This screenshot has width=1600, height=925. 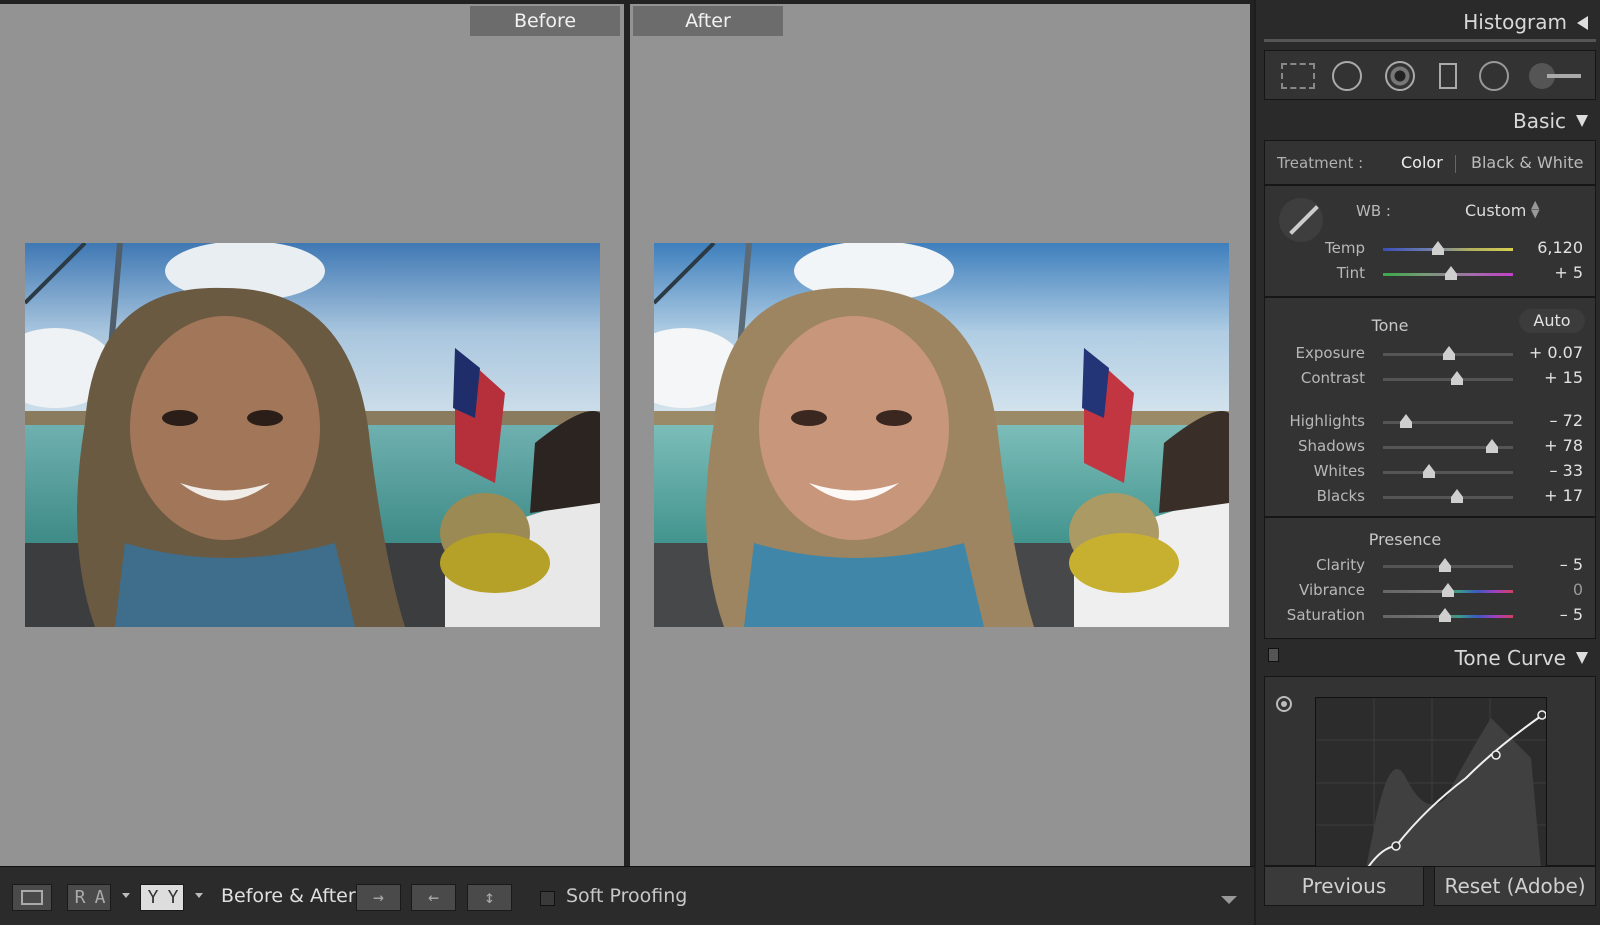 I want to click on wb-select-stepper-icon: ▲ ▼, so click(x=1535, y=209).